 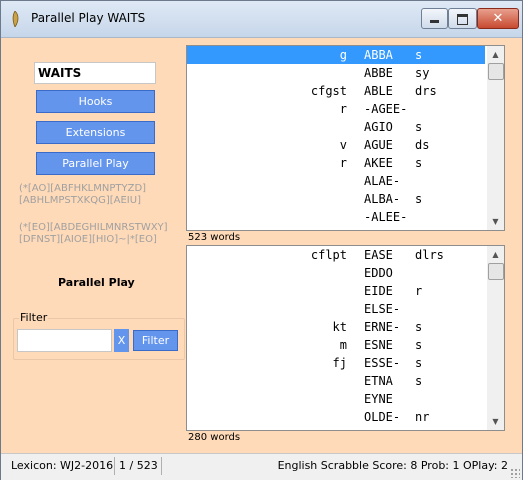 I want to click on word: -ALEE-, so click(x=386, y=217).